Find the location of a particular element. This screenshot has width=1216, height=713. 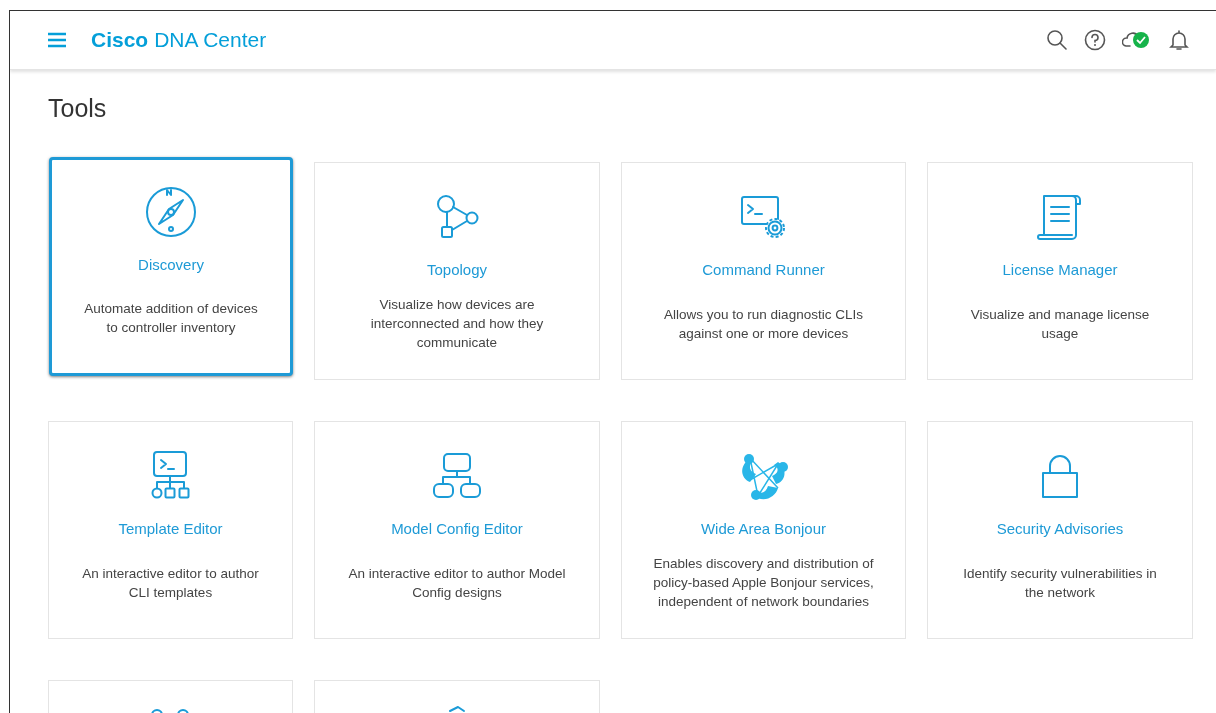

tool-description: Visualize and manage license usage is located at coordinates (1060, 324).